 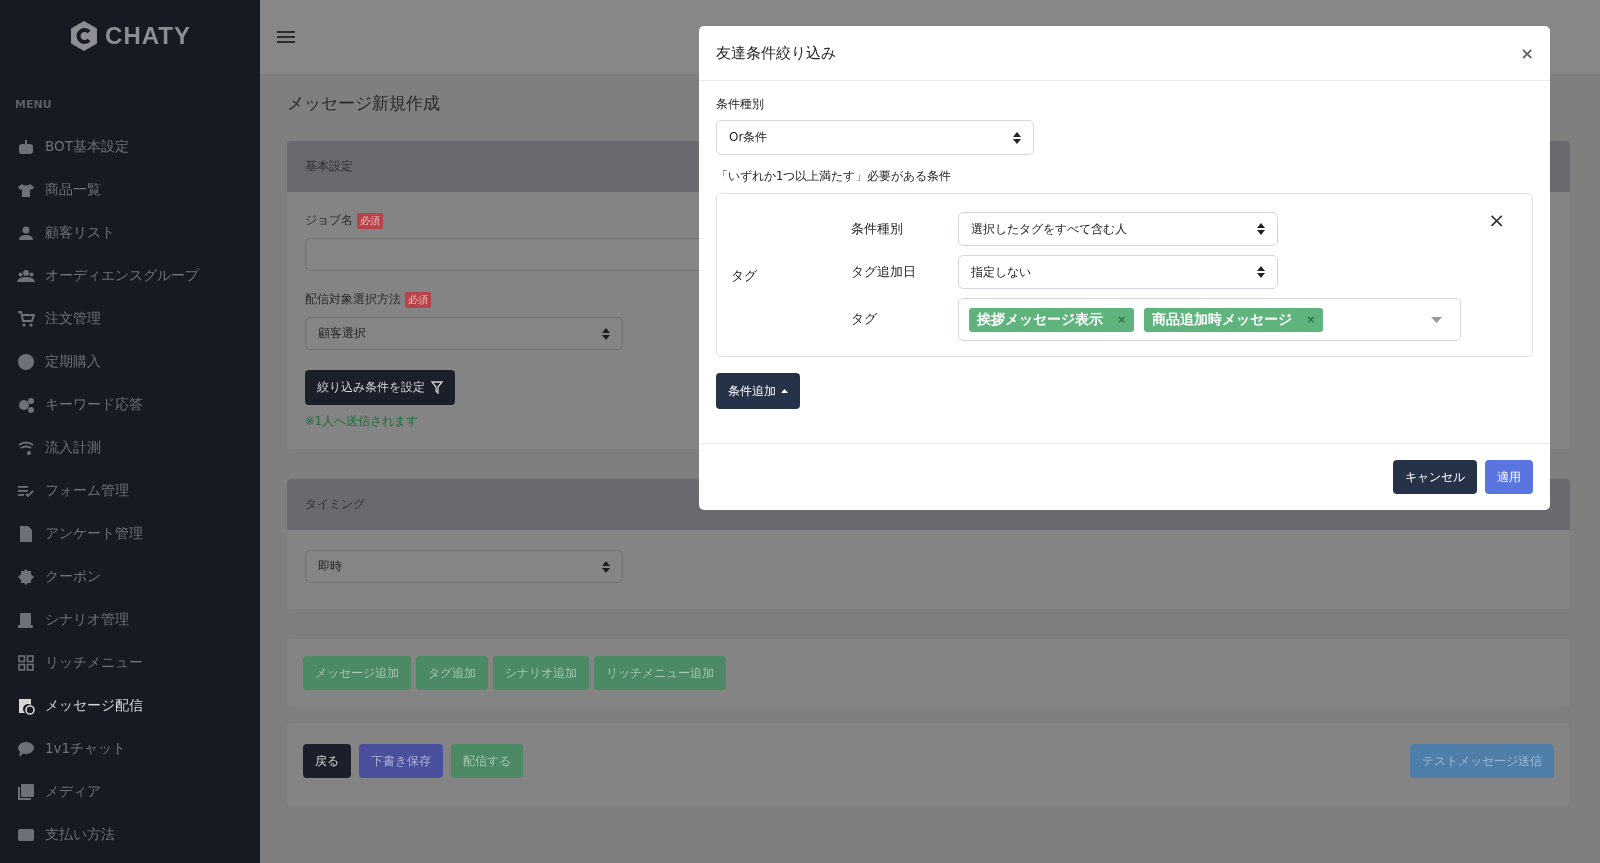 What do you see at coordinates (464, 566) in the screenshot?
I see `select-field: 即時` at bounding box center [464, 566].